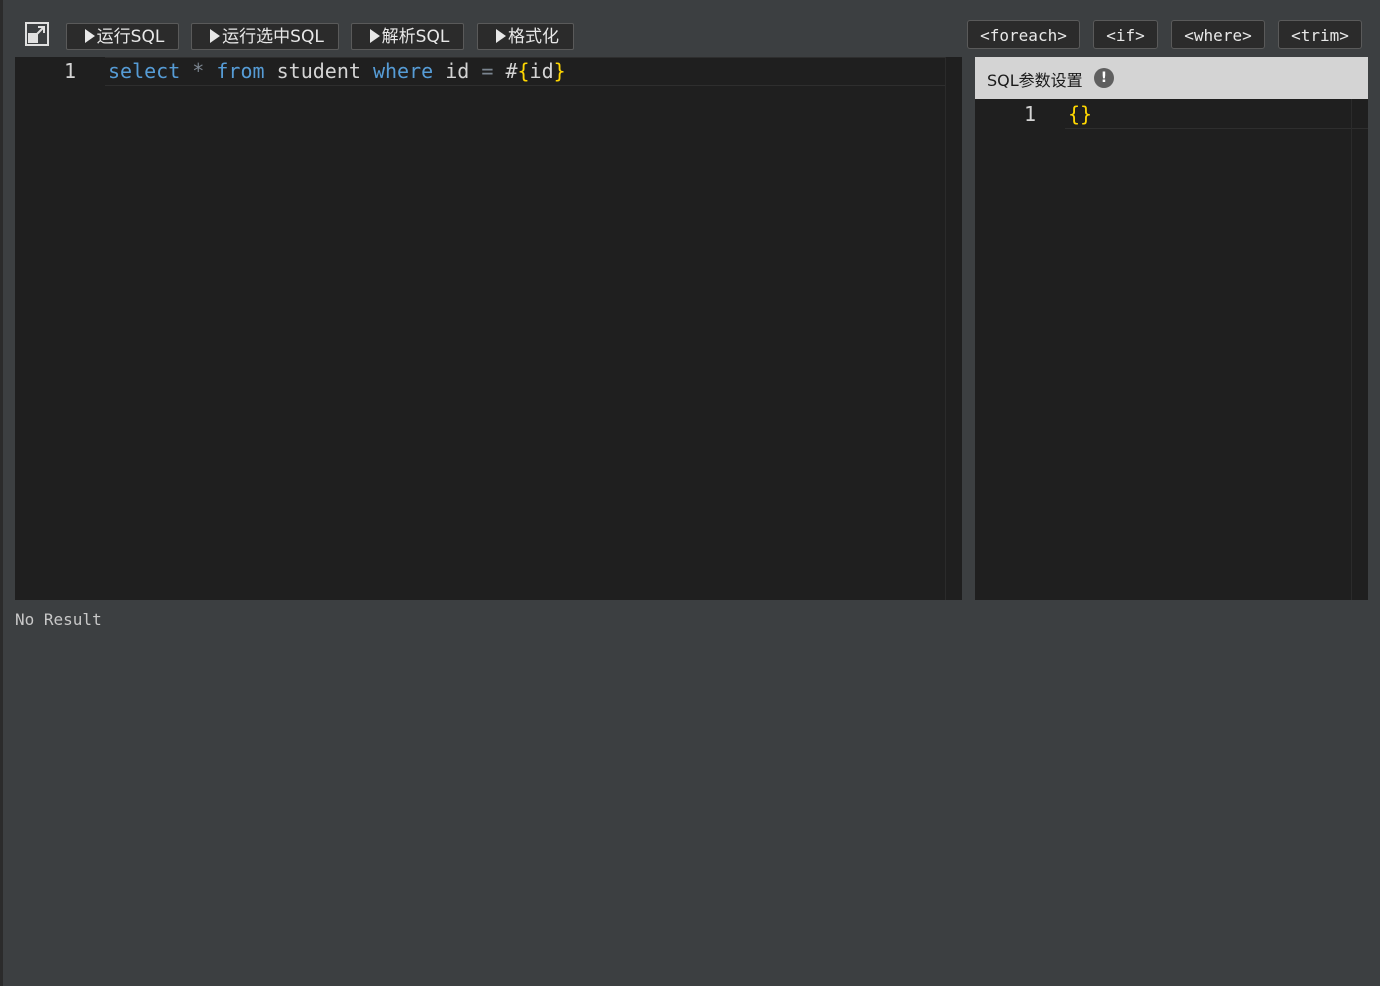  Describe the element at coordinates (1171, 78) in the screenshot. I see `params-header: SQL参数设置 !` at that location.